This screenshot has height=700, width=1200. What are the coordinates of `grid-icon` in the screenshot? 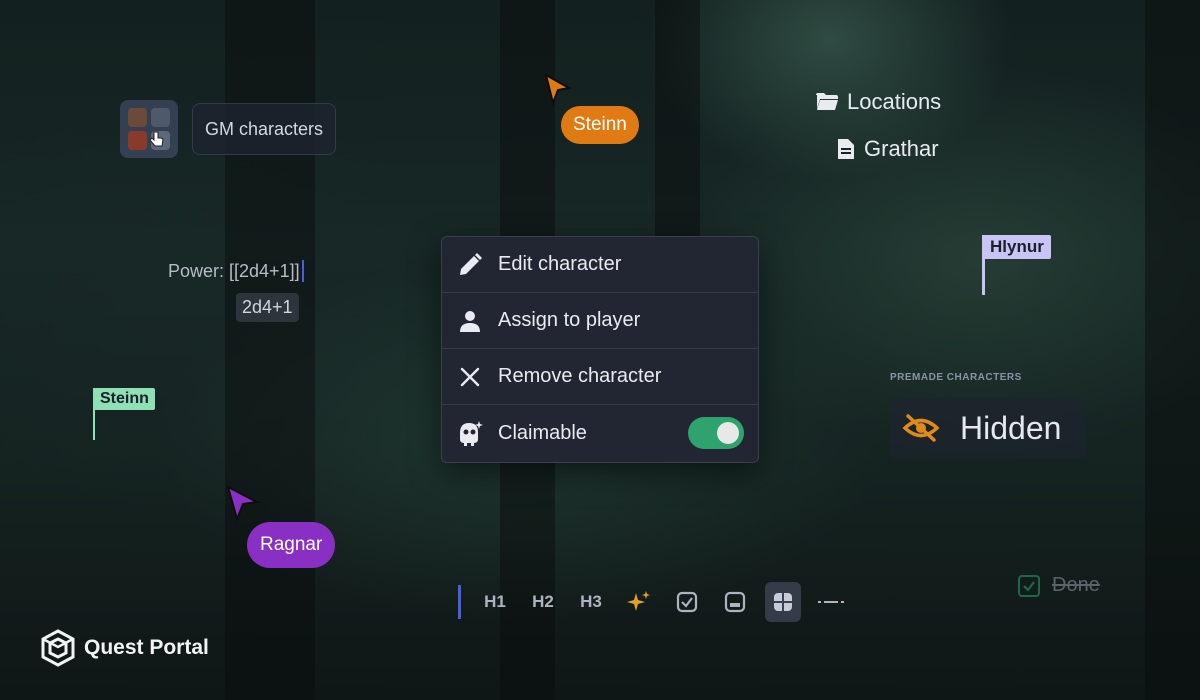 It's located at (783, 602).